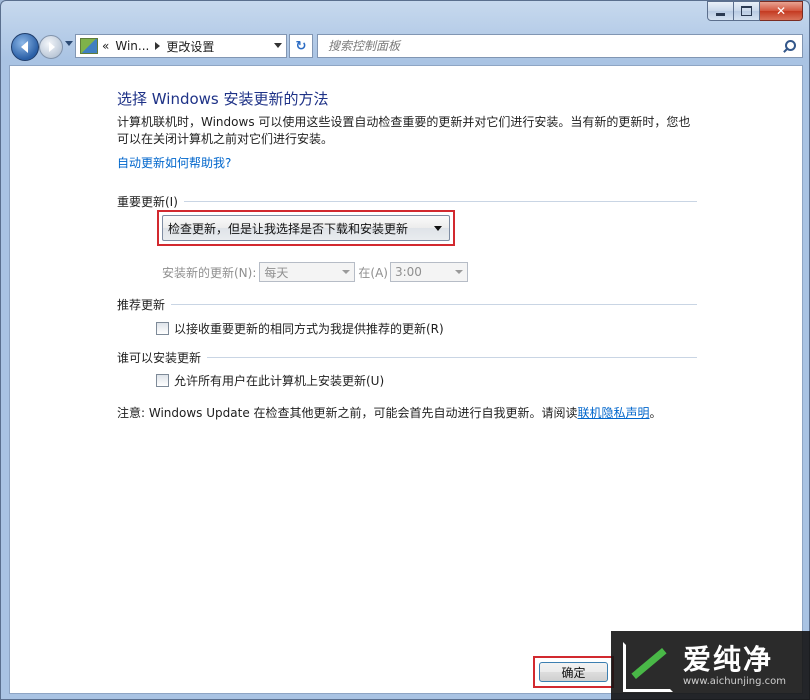 The height and width of the screenshot is (700, 810). I want to click on recent-pages-dropdown, so click(69, 43).